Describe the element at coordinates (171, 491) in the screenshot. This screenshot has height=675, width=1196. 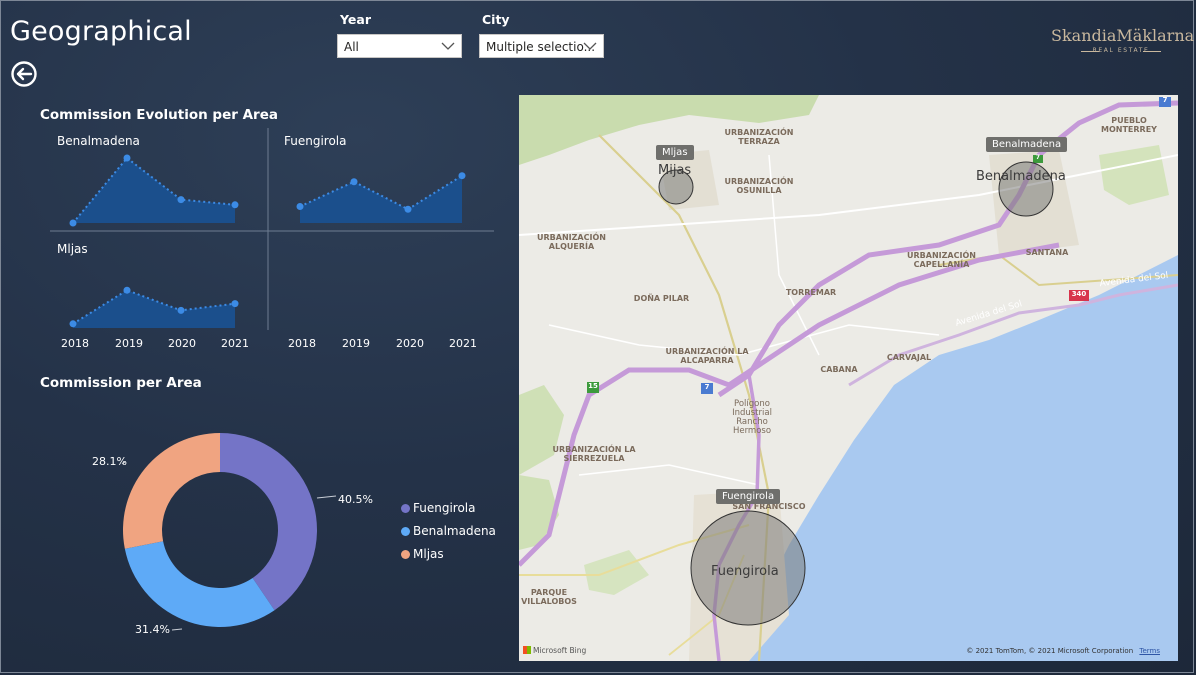
I see `donut-slice-mljas` at that location.